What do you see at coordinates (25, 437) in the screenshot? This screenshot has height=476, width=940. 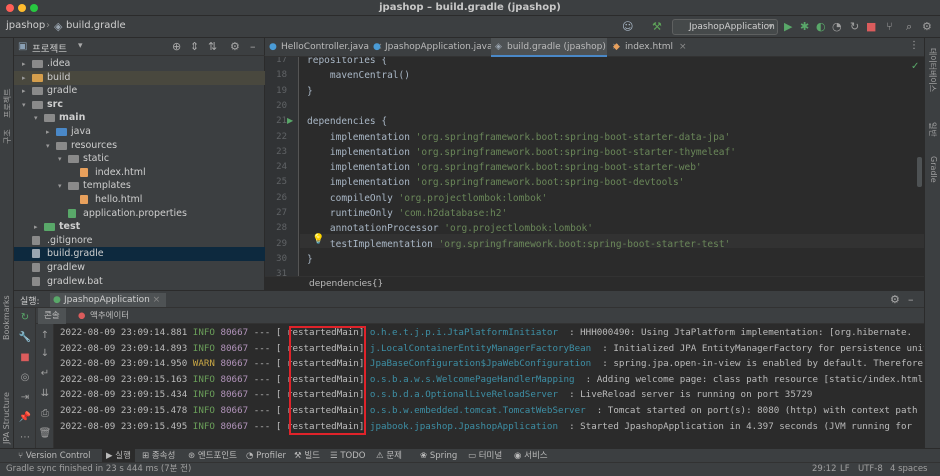 I see `more-icon: ⋯` at bounding box center [25, 437].